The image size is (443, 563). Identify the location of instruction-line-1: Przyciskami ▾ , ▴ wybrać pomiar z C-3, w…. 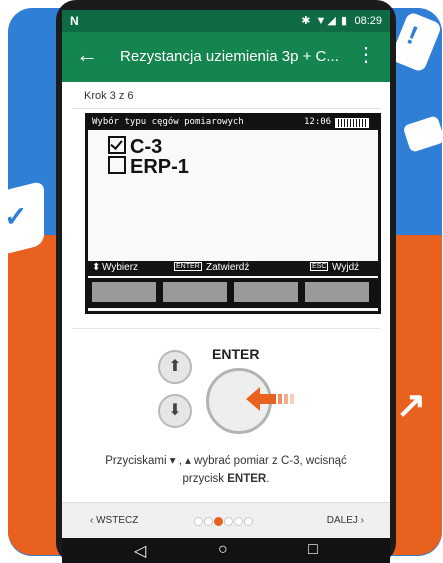
(226, 461).